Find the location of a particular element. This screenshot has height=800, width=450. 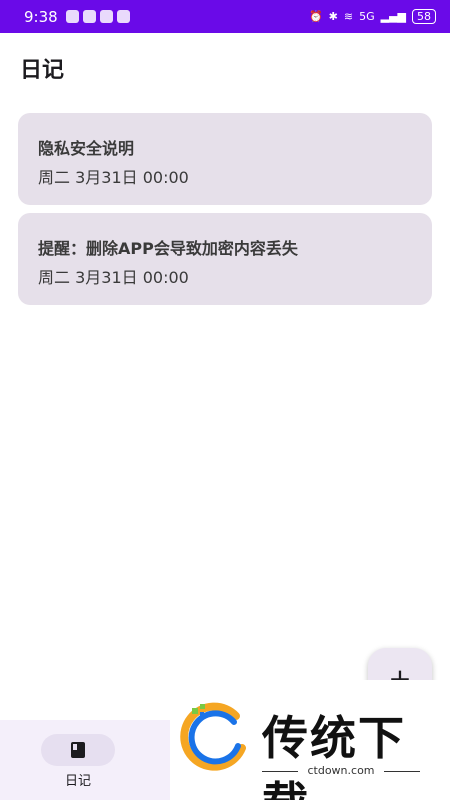

nav-active-indicator is located at coordinates (78, 750).